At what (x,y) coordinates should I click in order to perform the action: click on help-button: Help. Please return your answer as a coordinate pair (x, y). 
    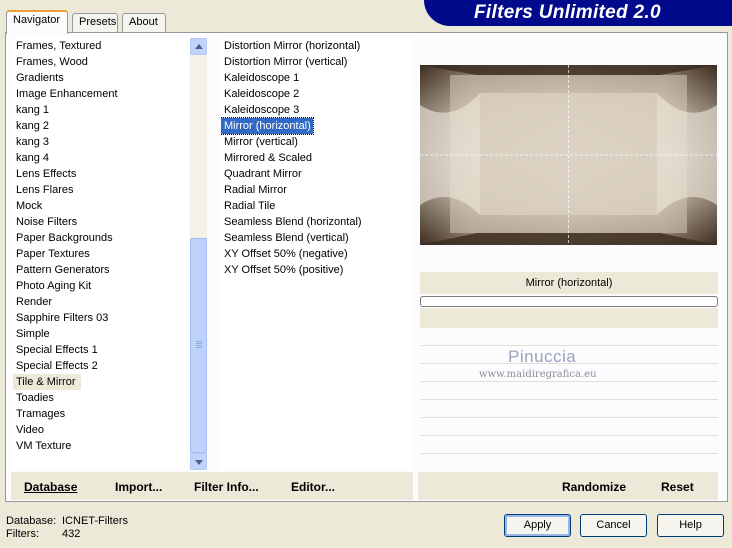
    Looking at the image, I should click on (690, 525).